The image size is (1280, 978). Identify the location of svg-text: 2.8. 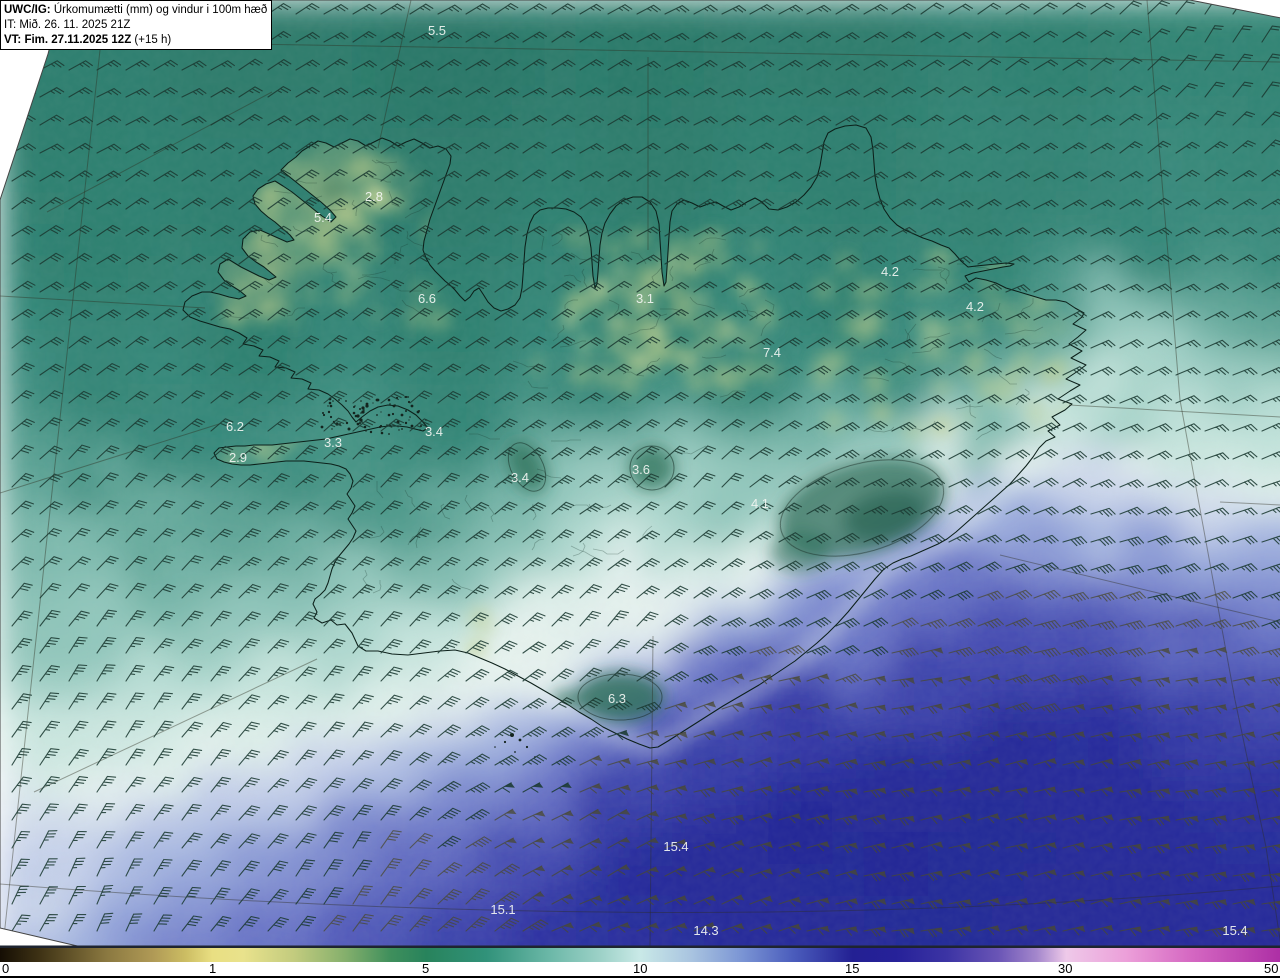
(374, 196).